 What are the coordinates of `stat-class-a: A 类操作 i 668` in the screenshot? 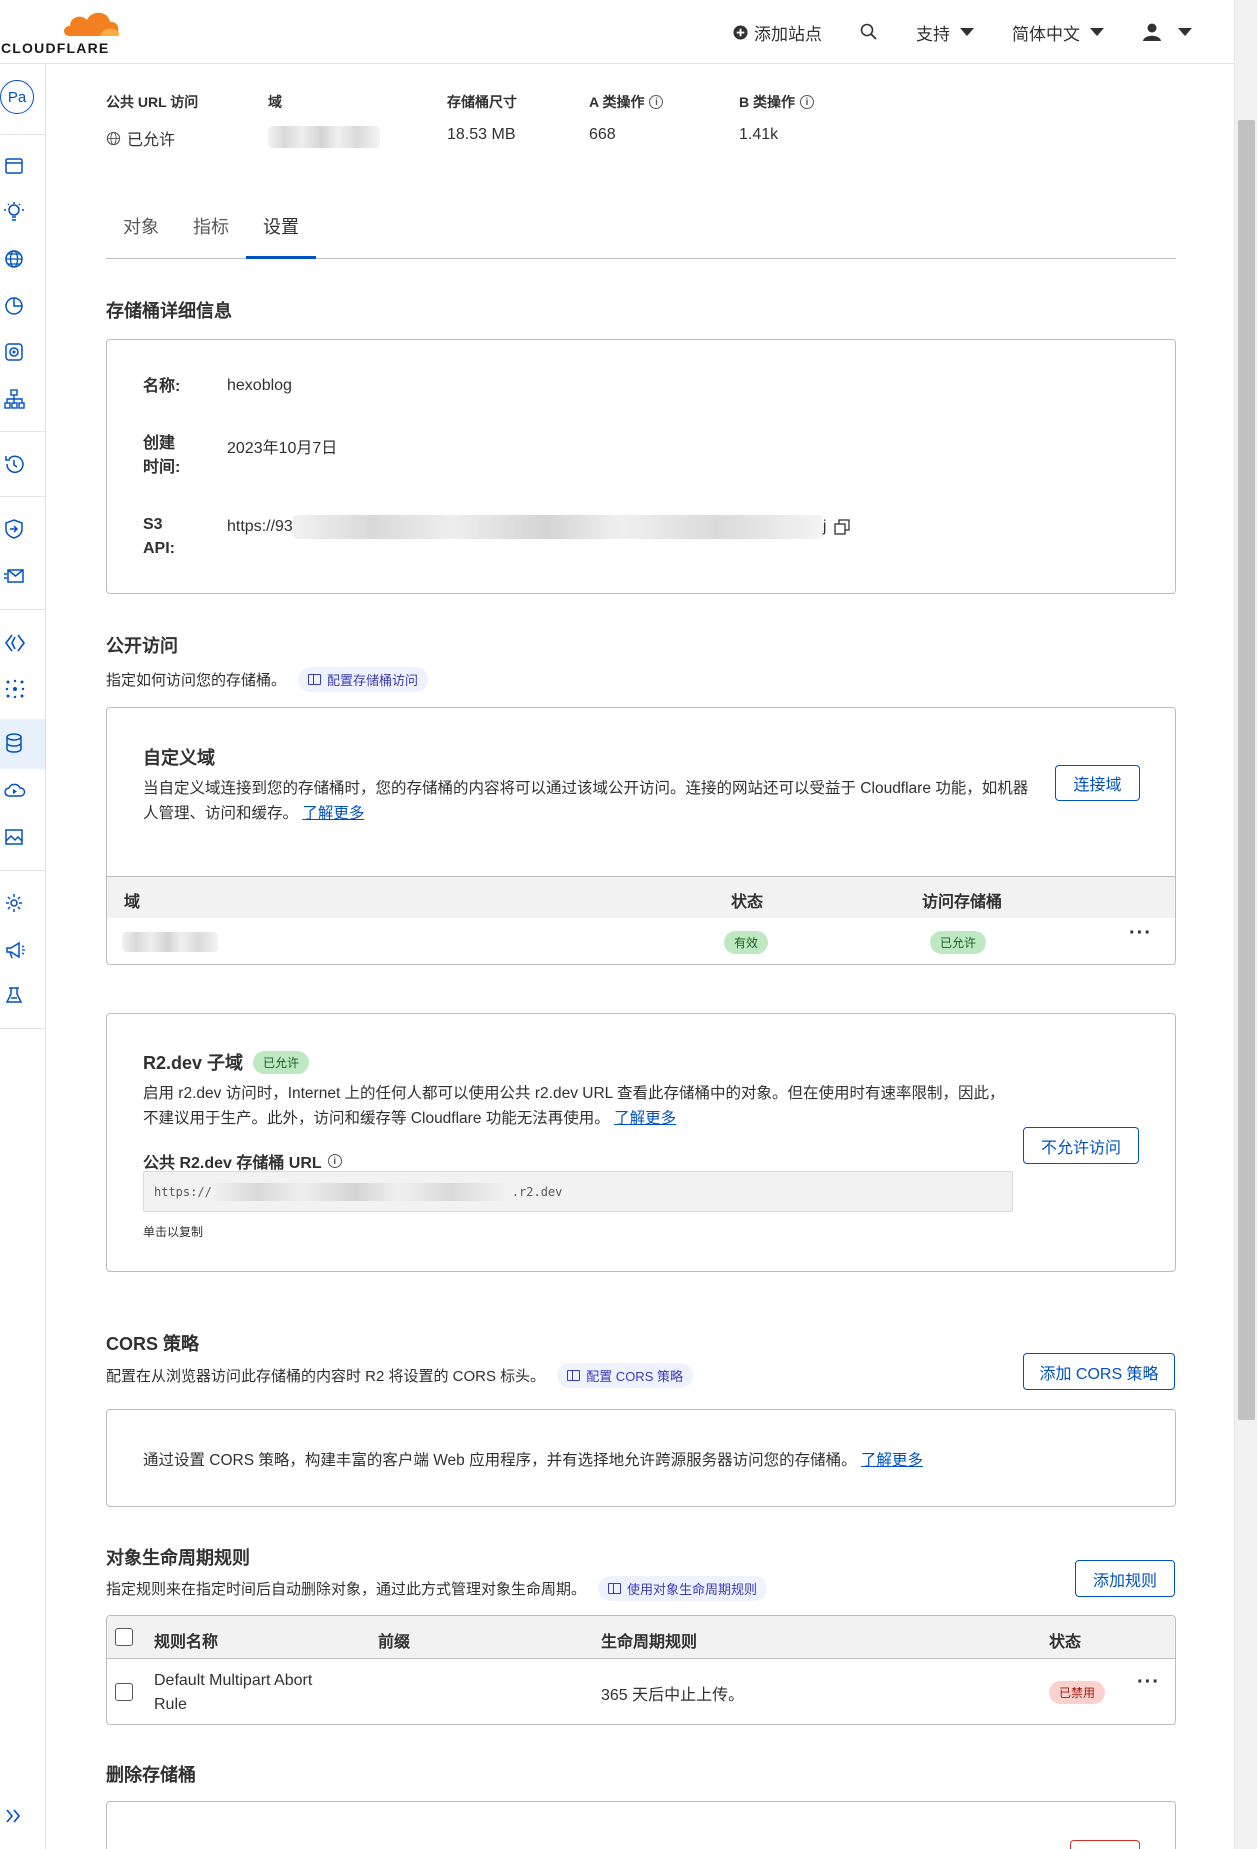 It's located at (664, 121).